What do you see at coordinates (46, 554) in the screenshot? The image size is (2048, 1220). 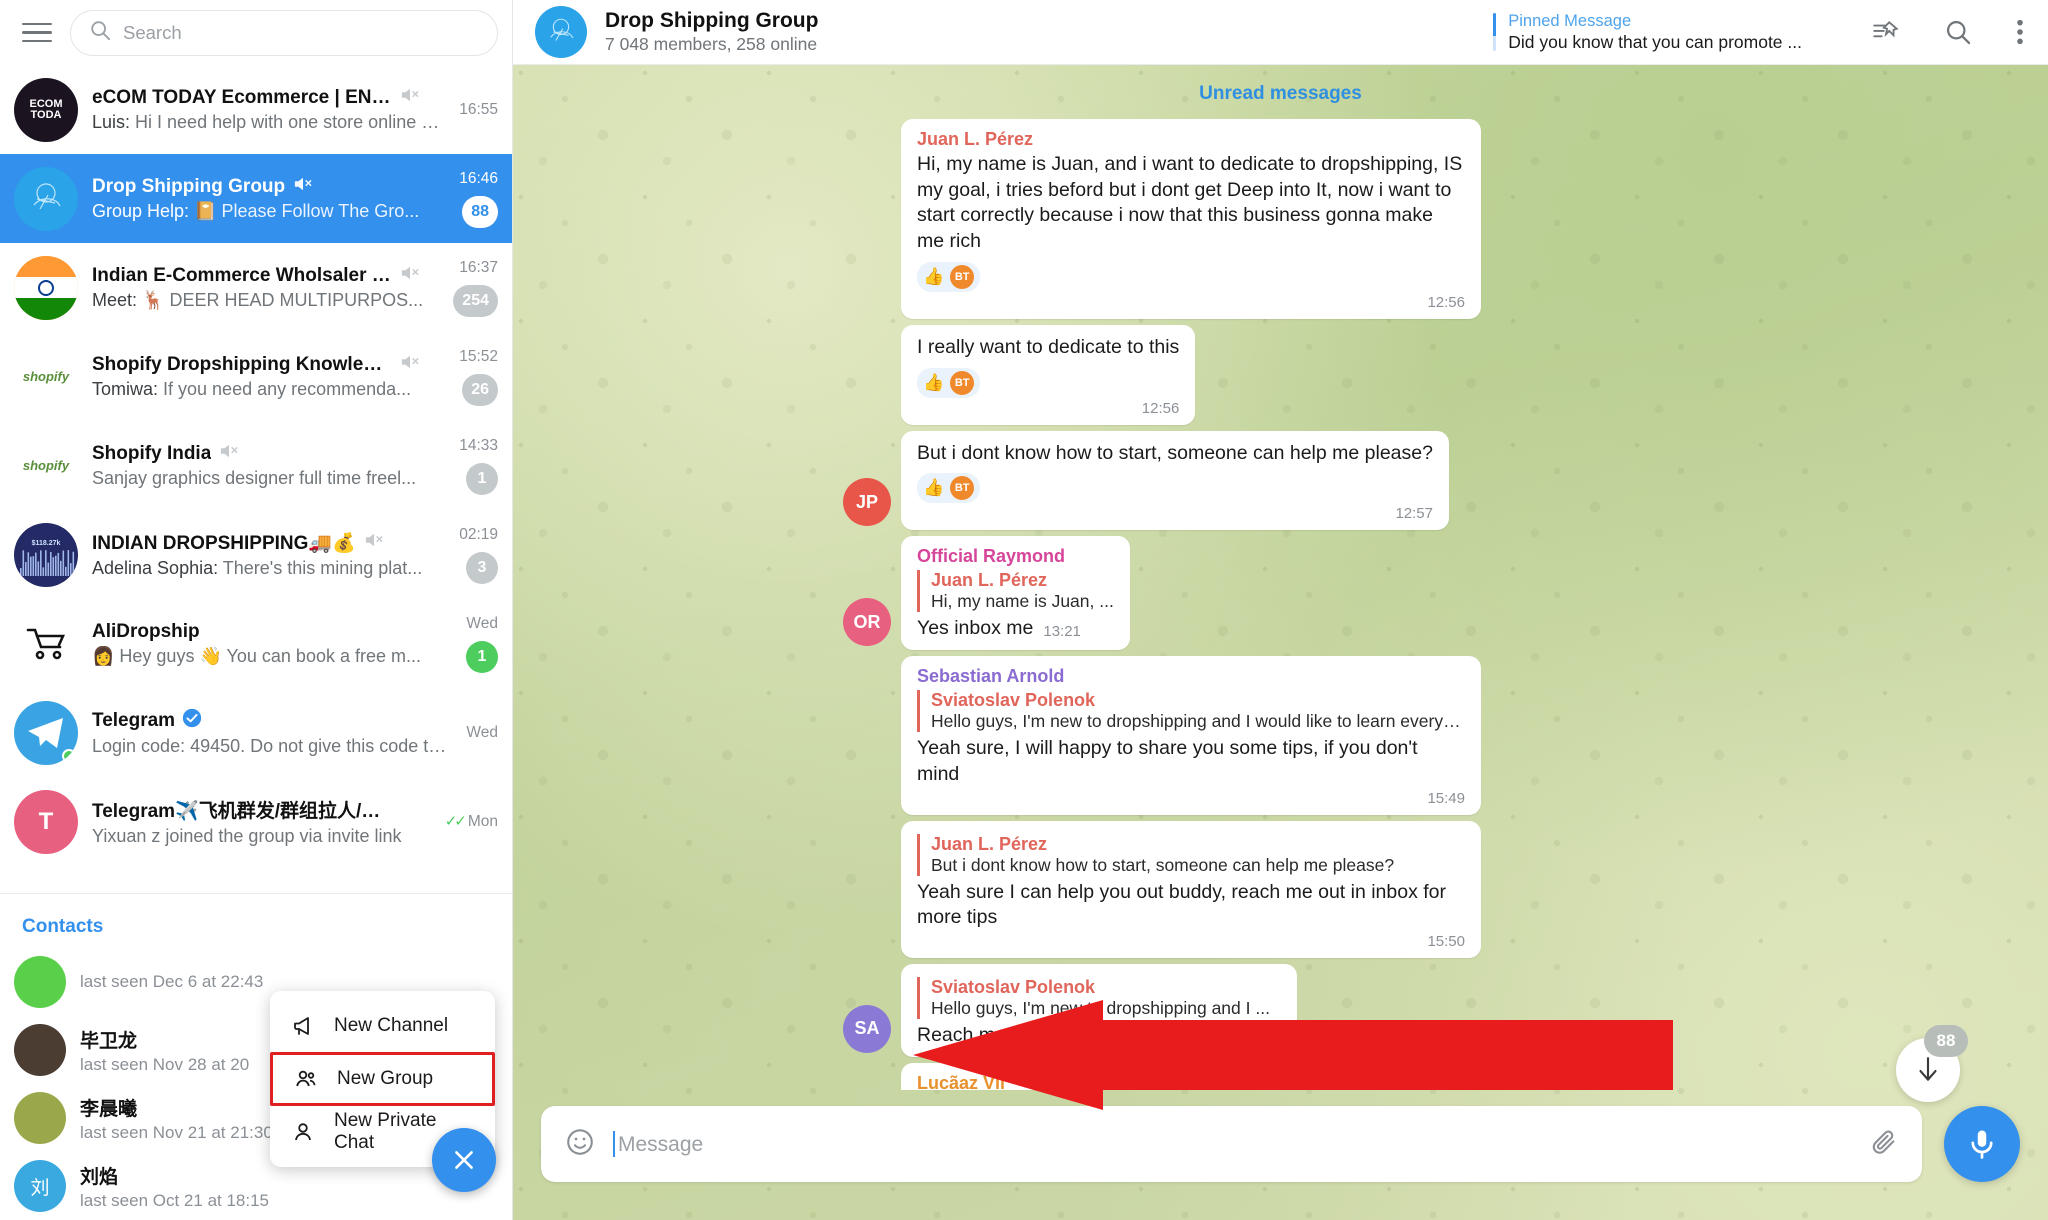 I see `avatar: $118.27k` at bounding box center [46, 554].